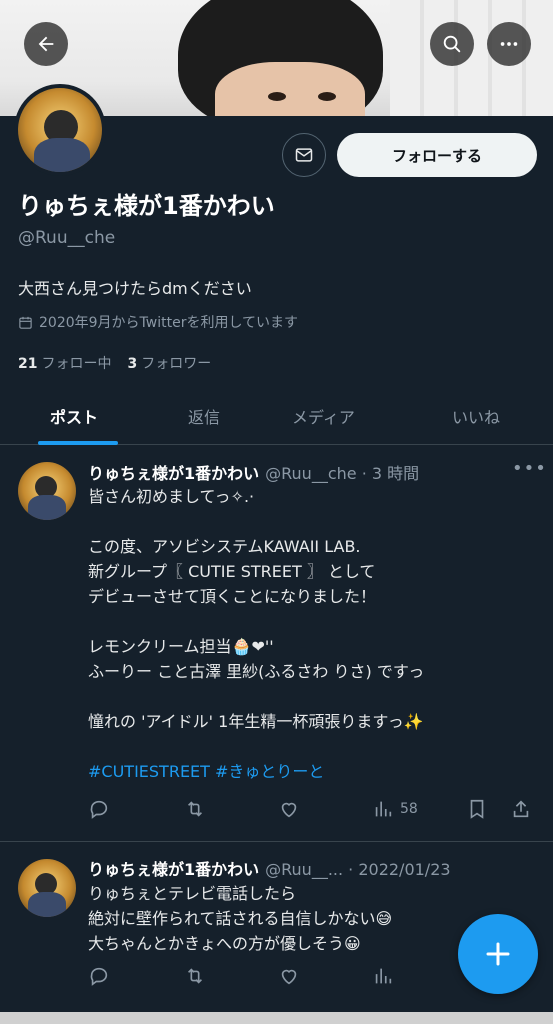 The image size is (553, 1024). I want to click on follow-stats: 21 フォロー中 3 フォロワー, so click(114, 363).